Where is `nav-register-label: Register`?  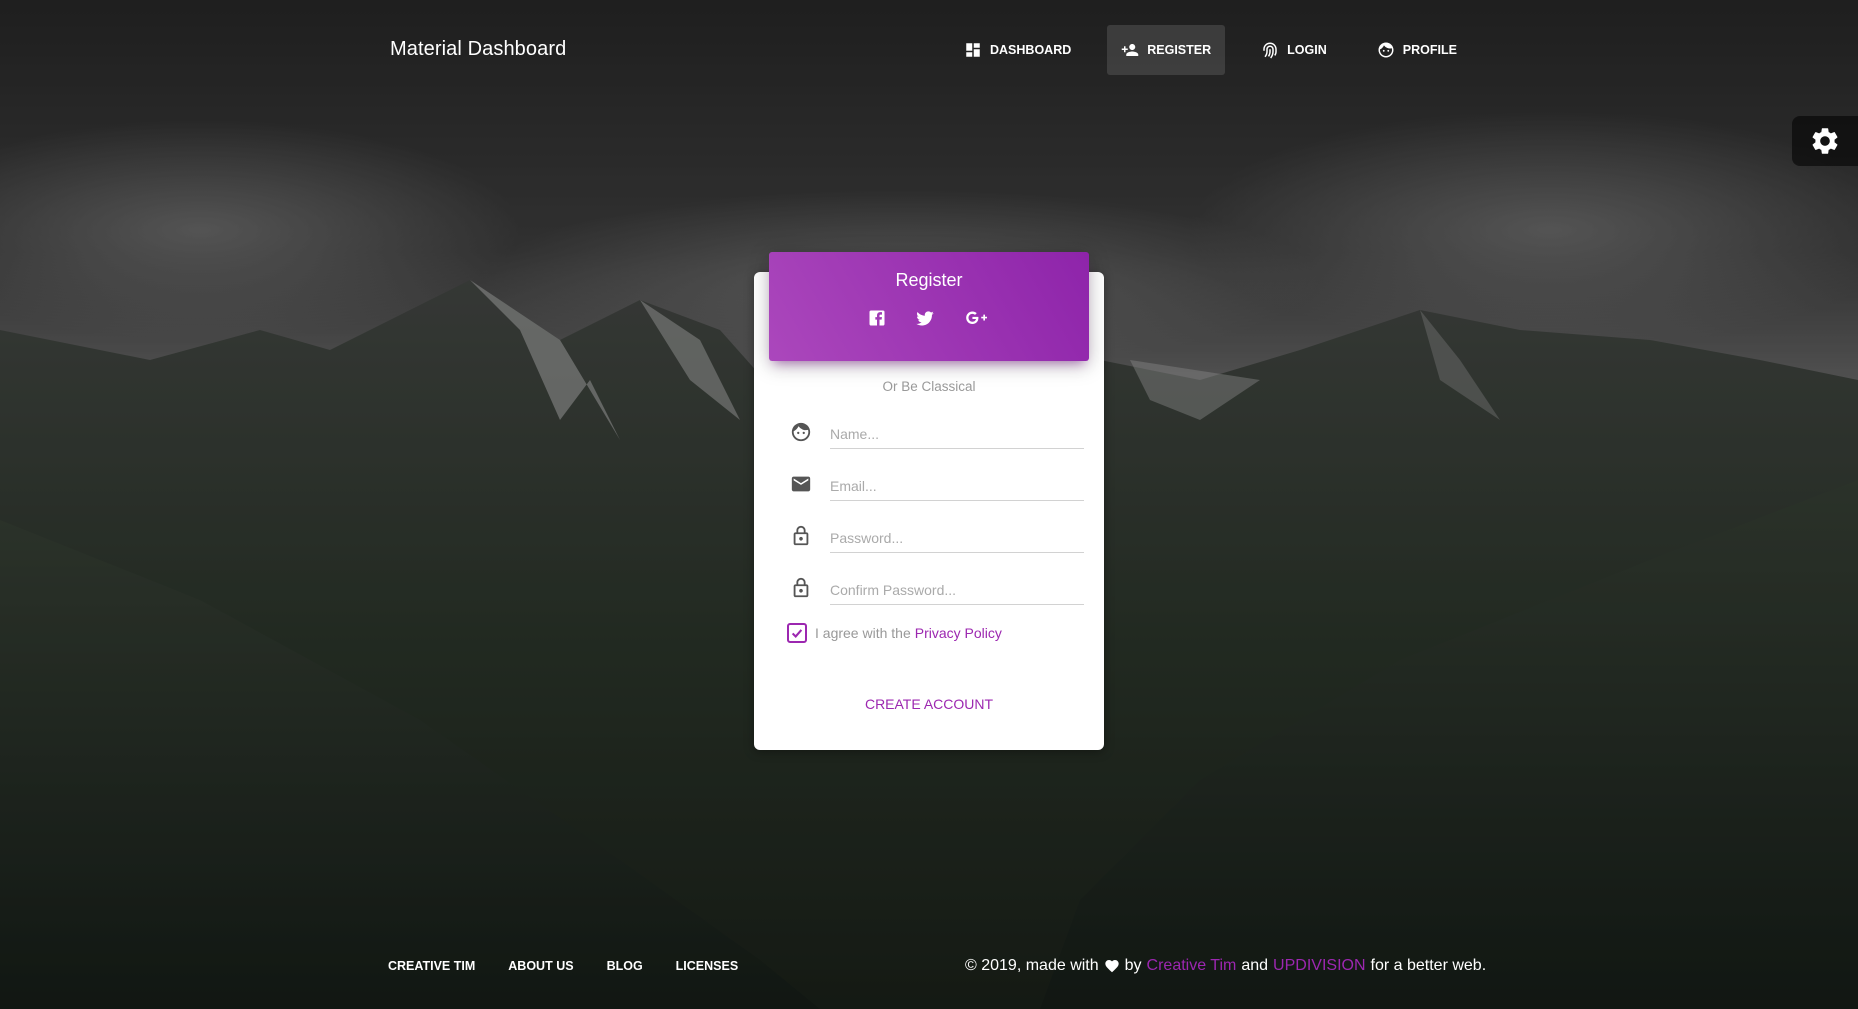
nav-register-label: Register is located at coordinates (1179, 50).